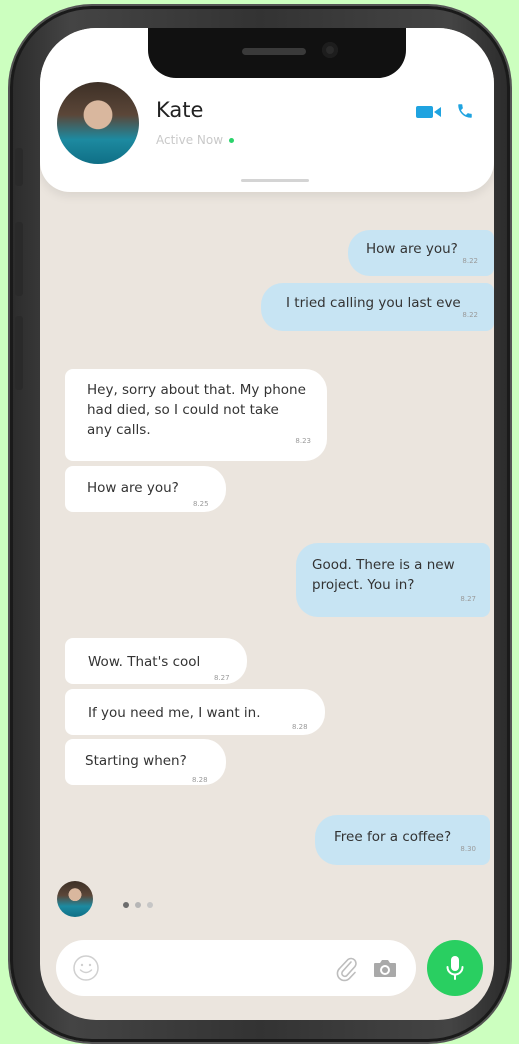 The height and width of the screenshot is (1044, 519). I want to click on video-camera-icon, so click(429, 112).